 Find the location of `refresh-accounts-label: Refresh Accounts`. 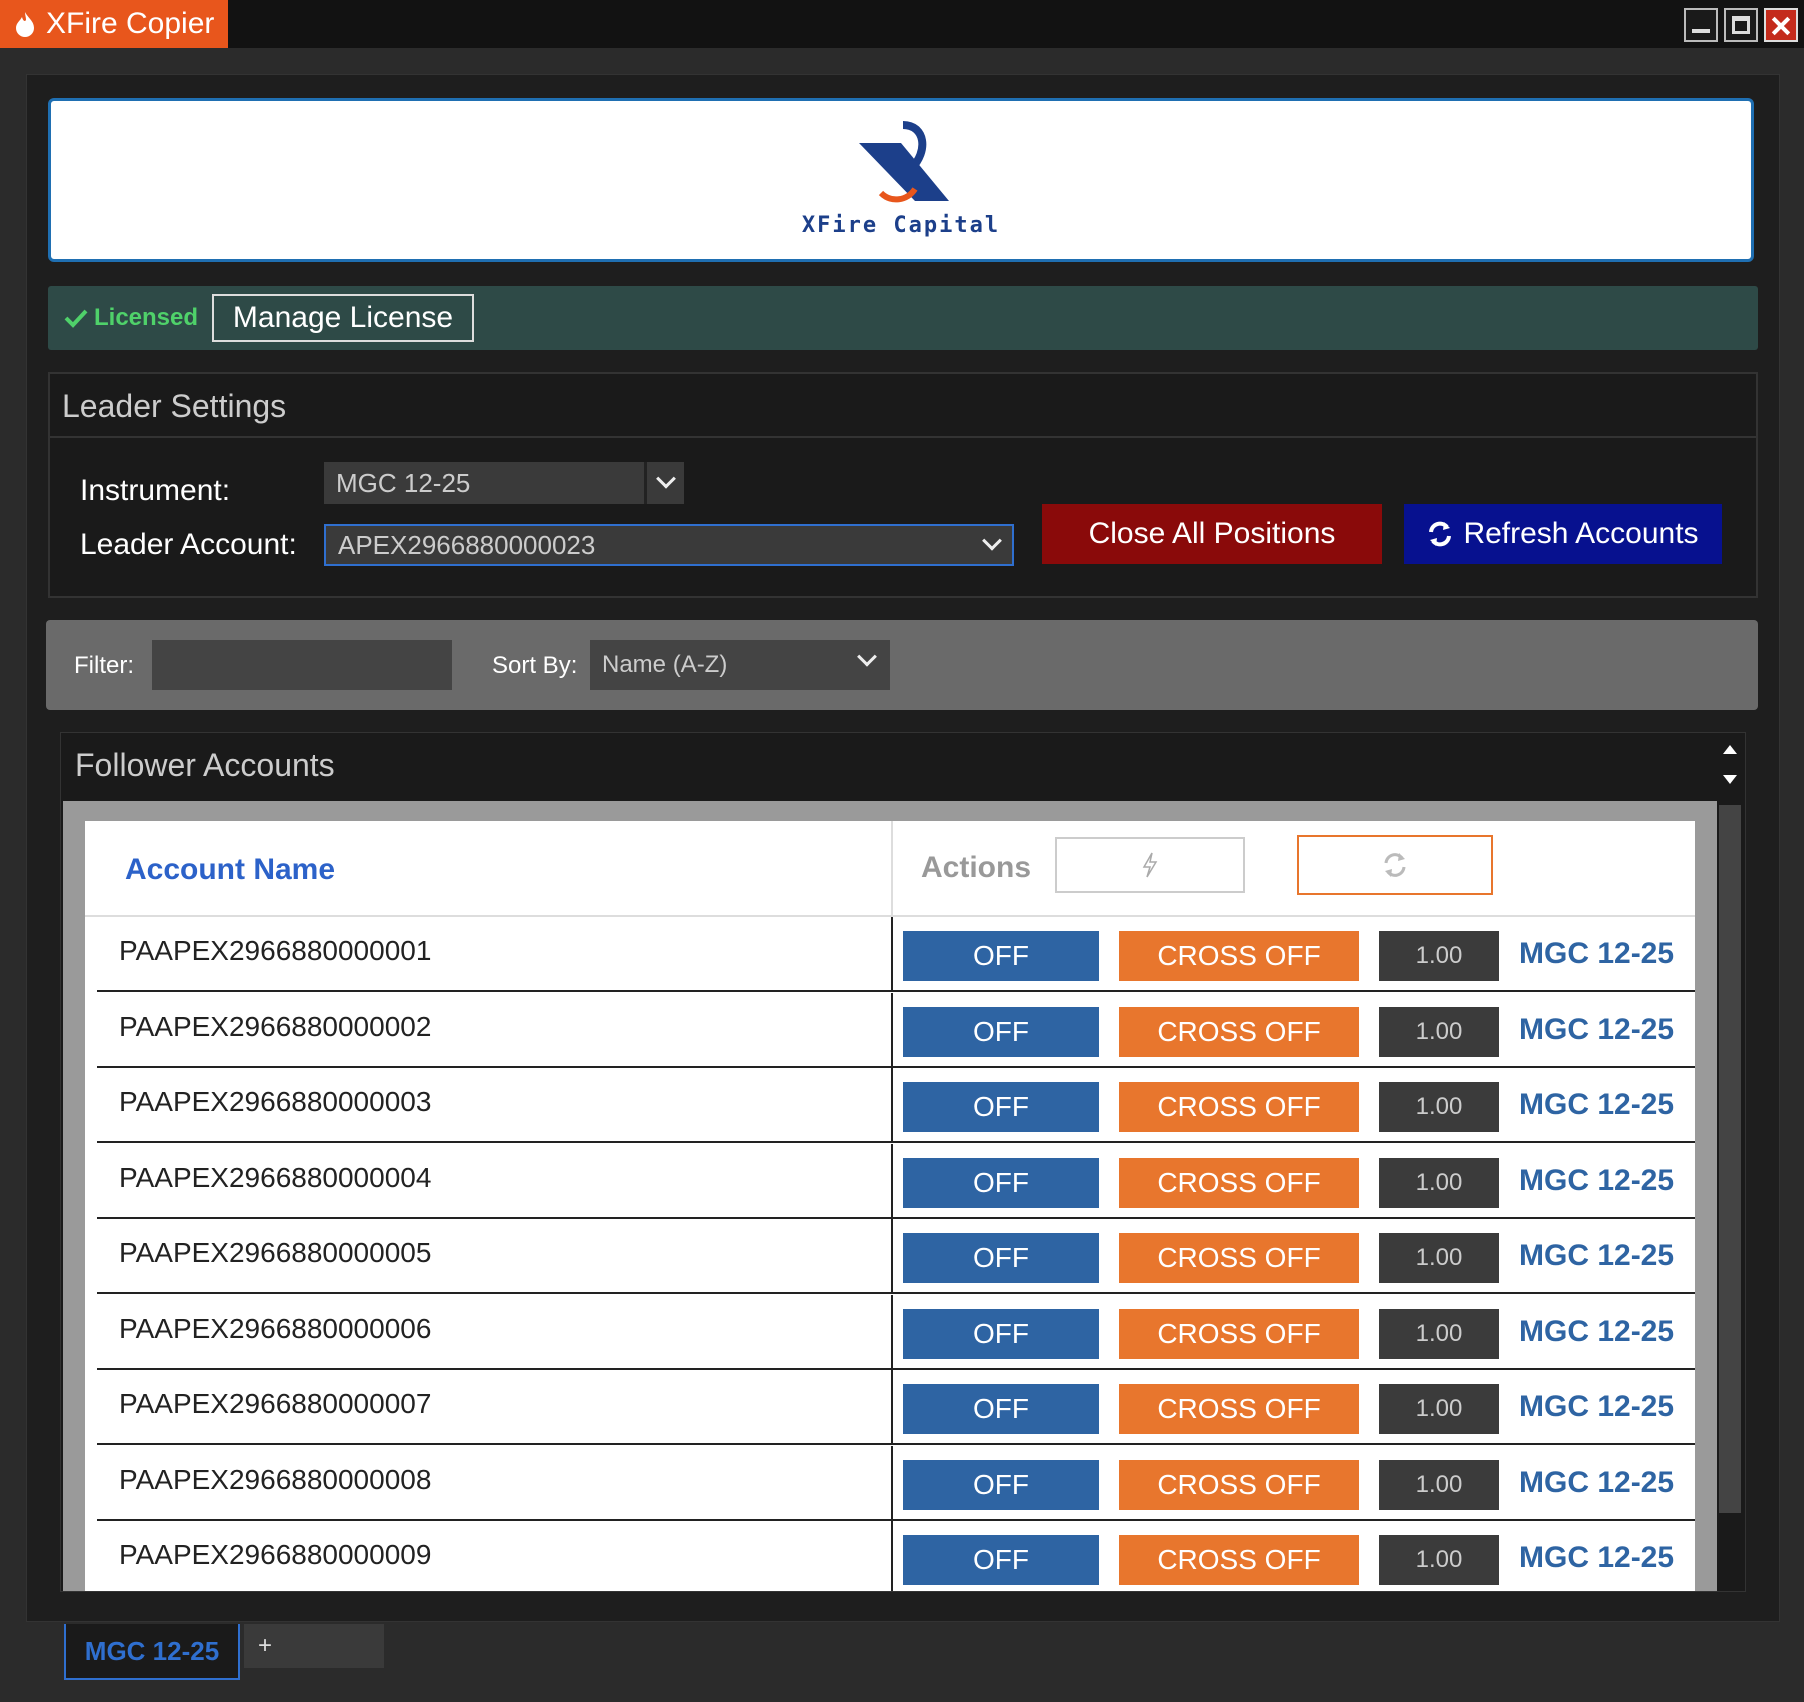

refresh-accounts-label: Refresh Accounts is located at coordinates (1581, 533).